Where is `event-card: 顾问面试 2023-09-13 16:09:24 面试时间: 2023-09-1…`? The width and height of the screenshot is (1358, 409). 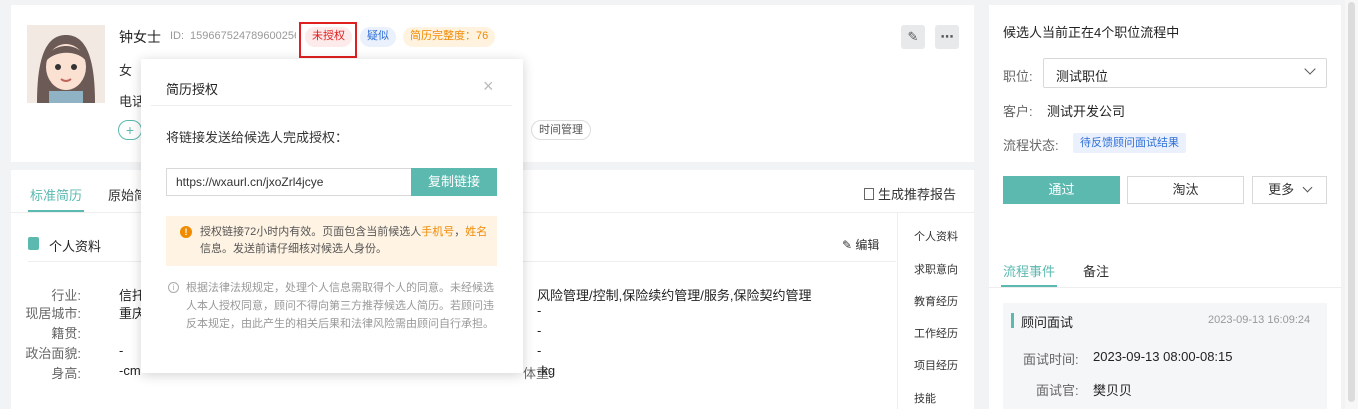
event-card: 顾问面试 2023-09-13 16:09:24 面试时间: 2023-09-1… is located at coordinates (1165, 356).